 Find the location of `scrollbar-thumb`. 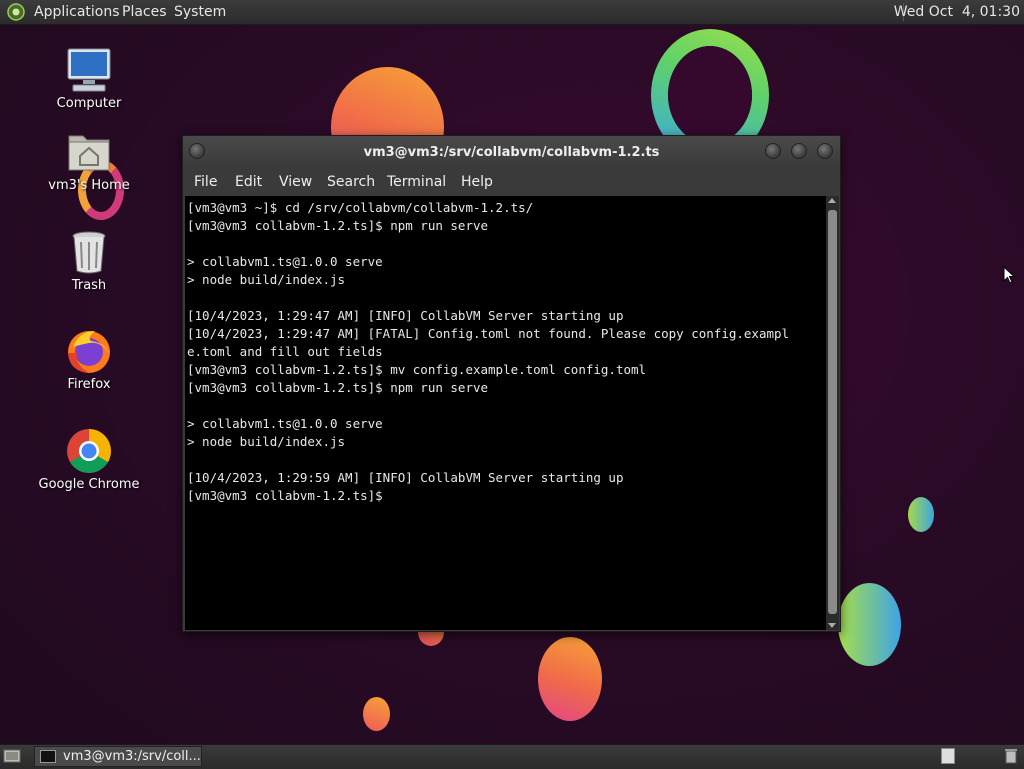

scrollbar-thumb is located at coordinates (832, 412).